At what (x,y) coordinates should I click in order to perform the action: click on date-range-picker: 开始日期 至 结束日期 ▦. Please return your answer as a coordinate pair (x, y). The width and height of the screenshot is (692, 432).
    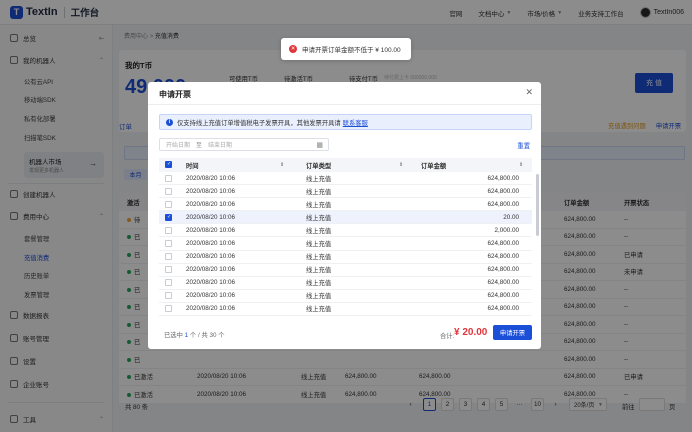
    Looking at the image, I should click on (244, 144).